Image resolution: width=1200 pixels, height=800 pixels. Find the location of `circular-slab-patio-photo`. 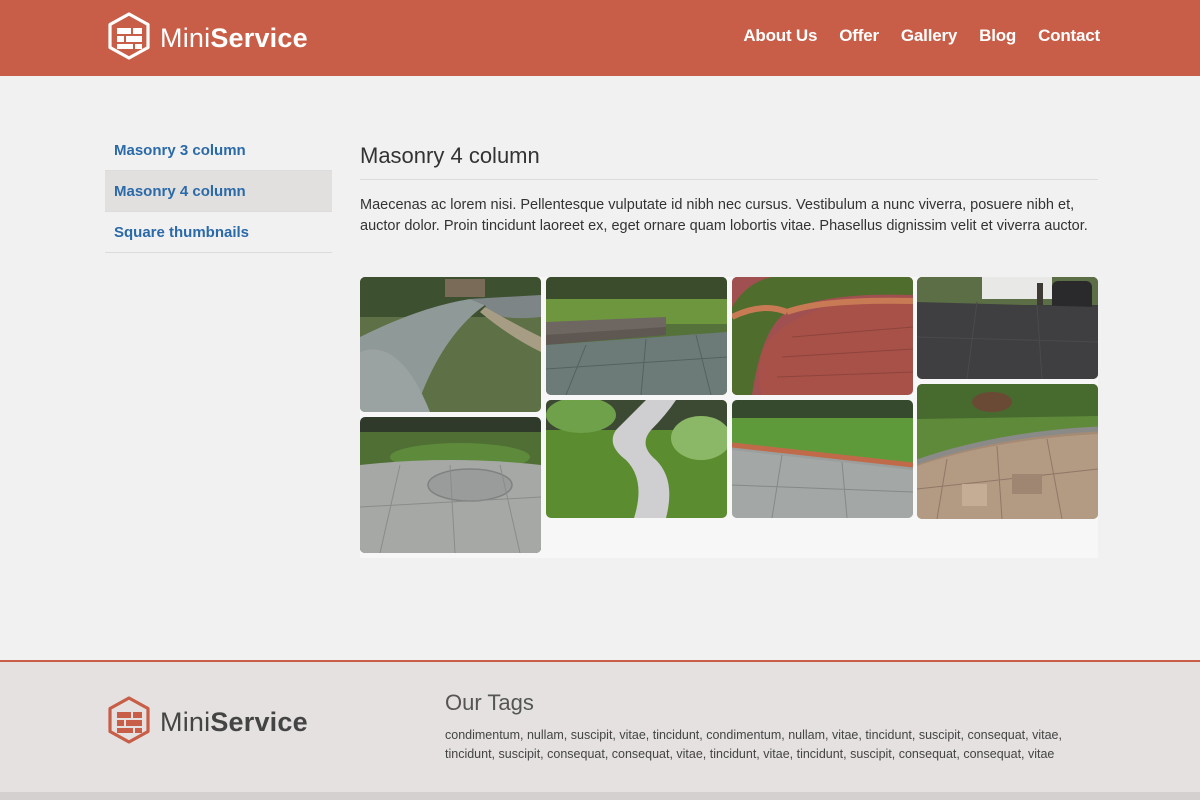

circular-slab-patio-photo is located at coordinates (450, 485).